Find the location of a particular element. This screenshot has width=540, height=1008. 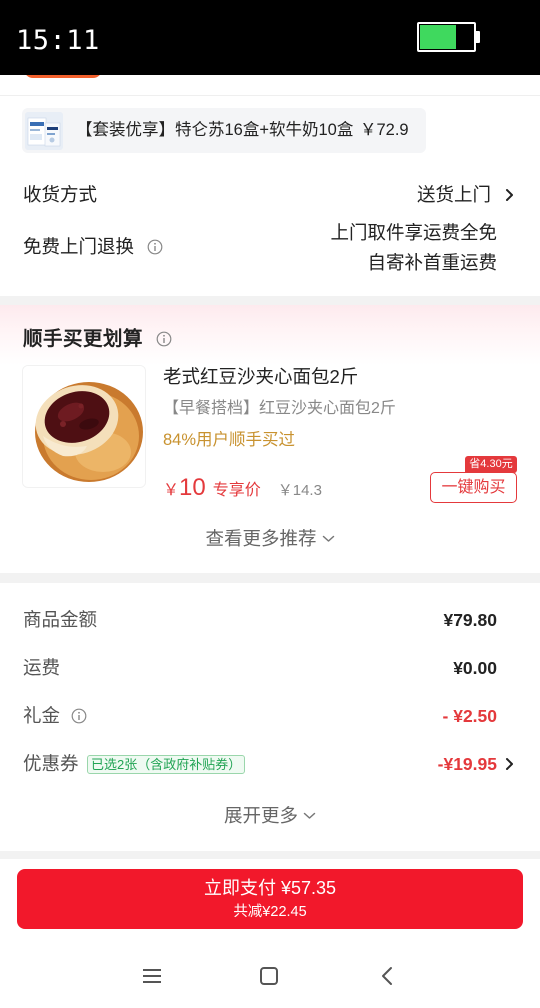

price-label: 专享价 is located at coordinates (236, 490).